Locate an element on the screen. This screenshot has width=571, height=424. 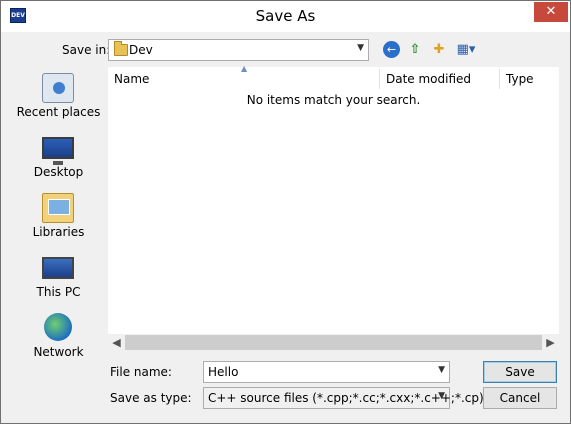
place-libraries: Libraries is located at coordinates (58, 216).